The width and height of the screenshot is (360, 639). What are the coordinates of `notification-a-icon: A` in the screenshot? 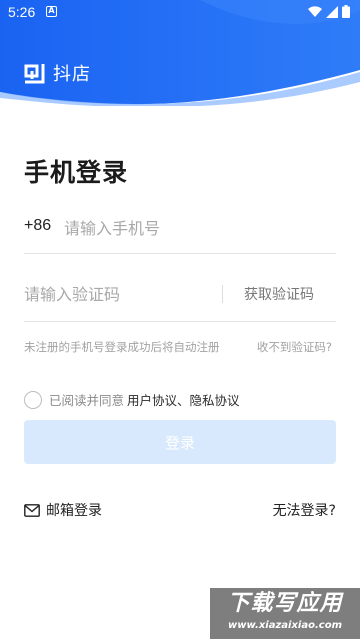 It's located at (51, 11).